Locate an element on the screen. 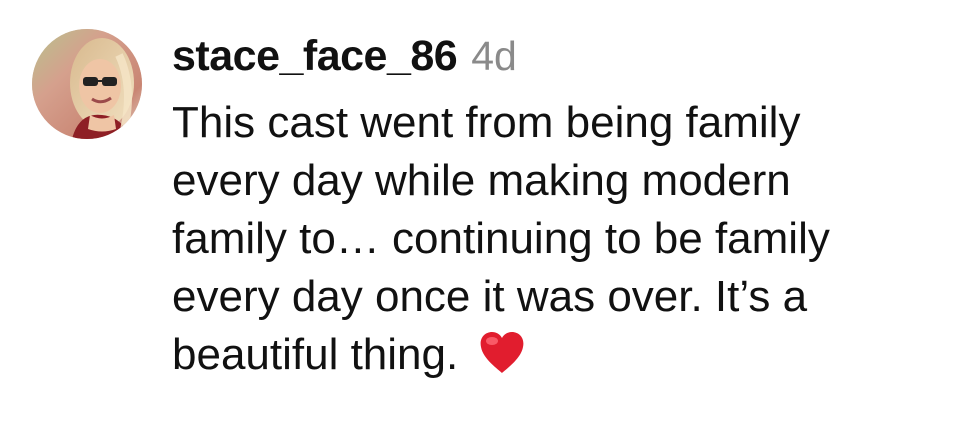 This screenshot has height=422, width=980. red-heart-icon-svg is located at coordinates (502, 352).